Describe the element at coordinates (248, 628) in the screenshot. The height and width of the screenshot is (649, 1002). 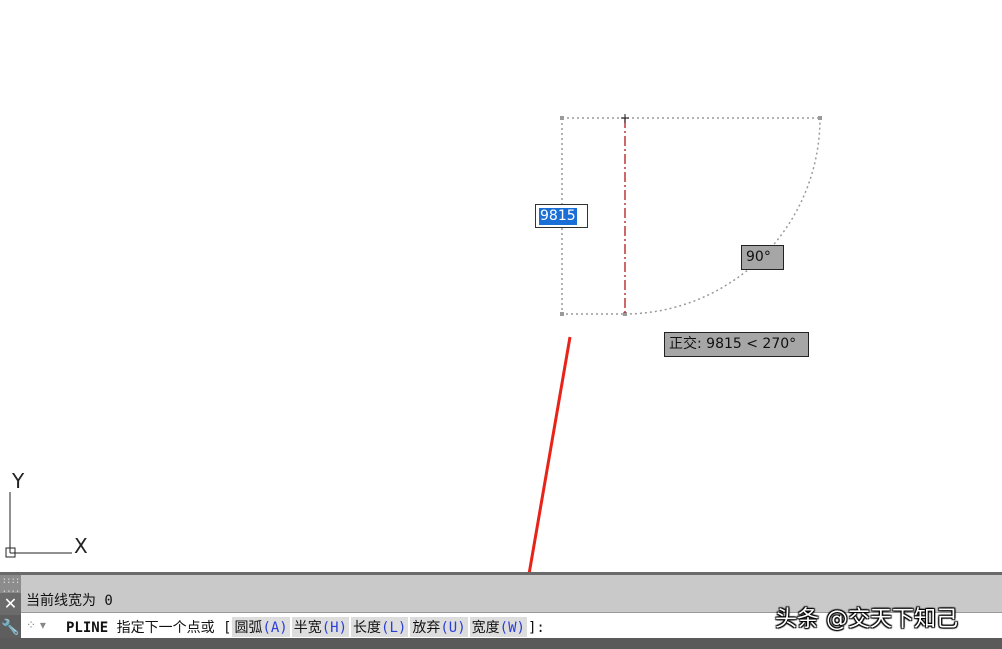
I see `option-label: 圆弧` at that location.